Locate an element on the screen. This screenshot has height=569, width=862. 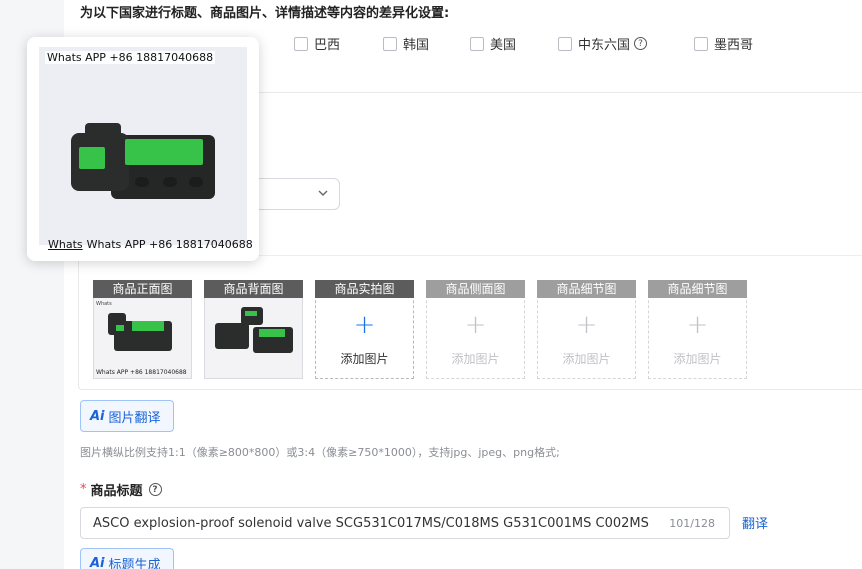
thumb-watermark: Whats is located at coordinates (104, 304).